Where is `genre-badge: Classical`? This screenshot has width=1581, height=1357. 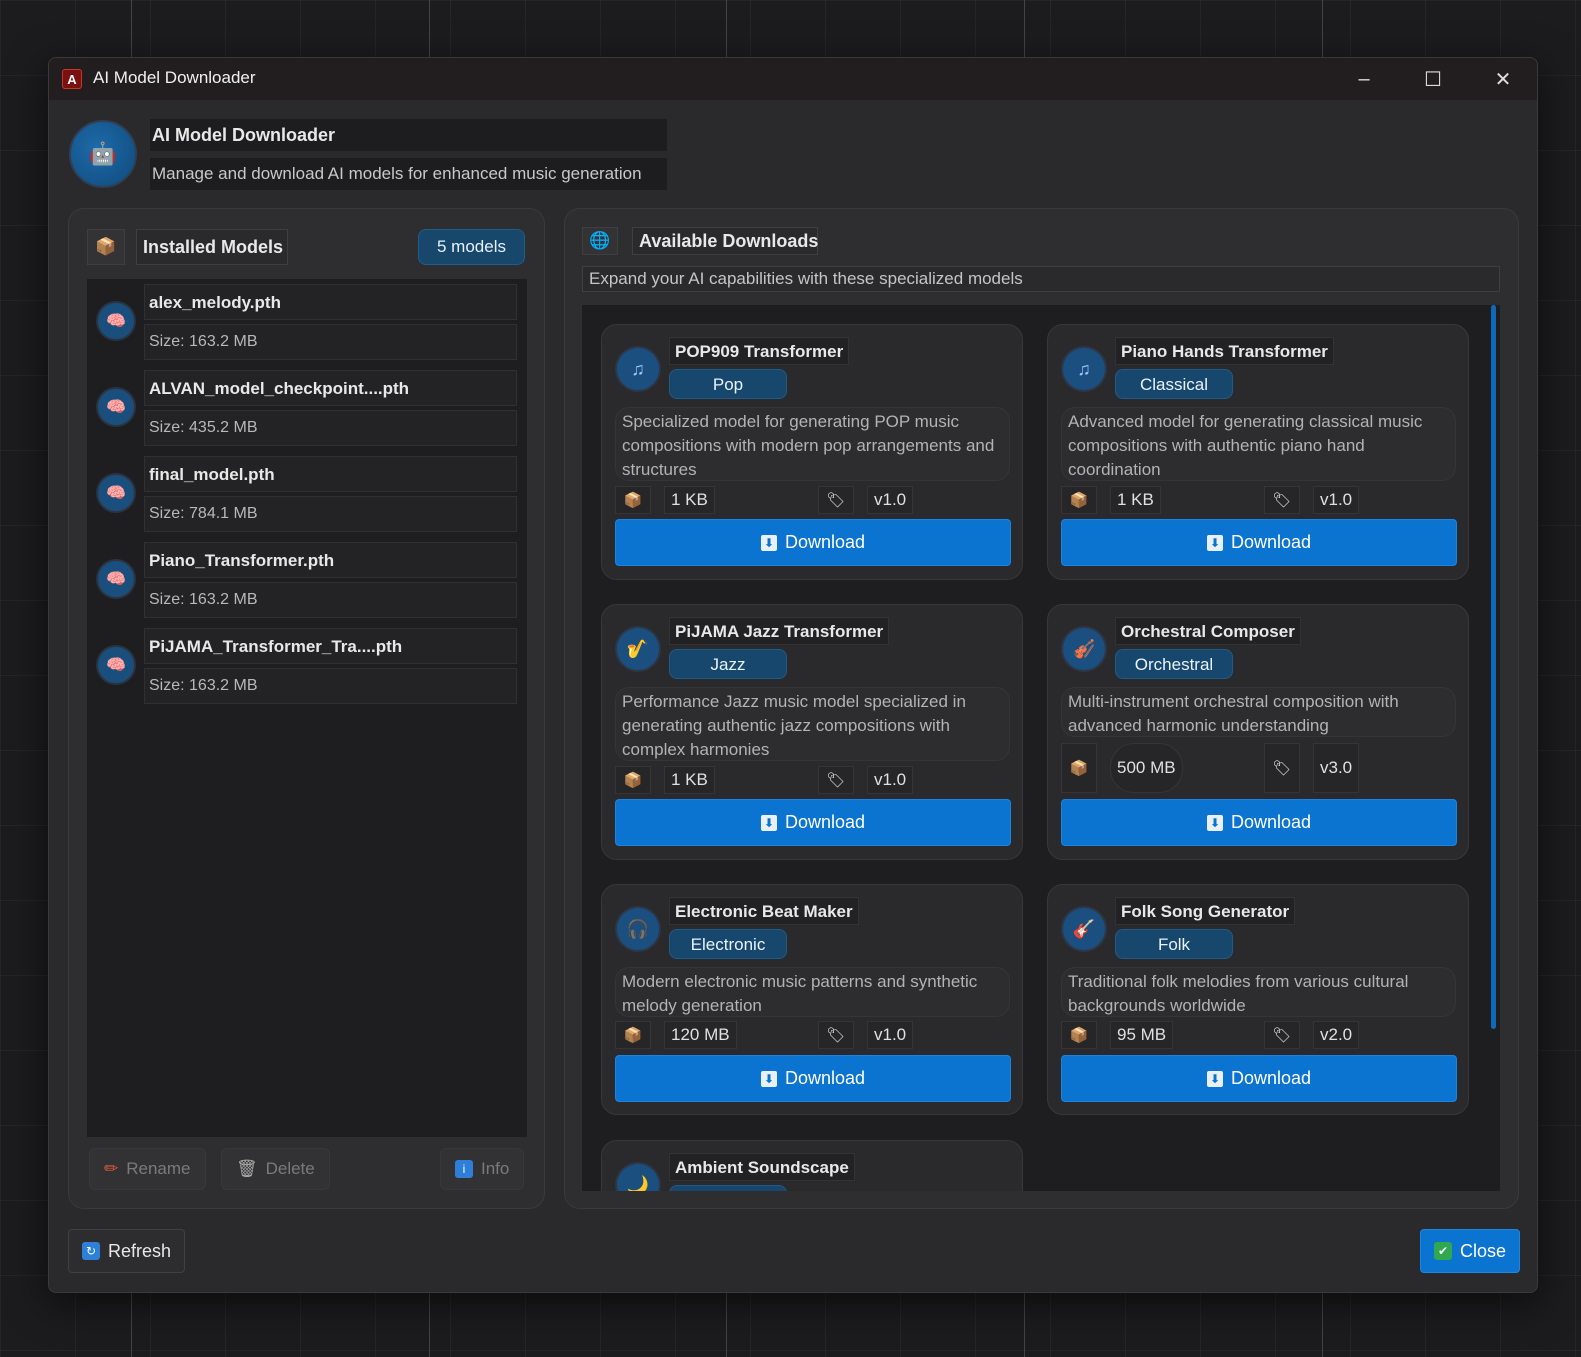 genre-badge: Classical is located at coordinates (1174, 384).